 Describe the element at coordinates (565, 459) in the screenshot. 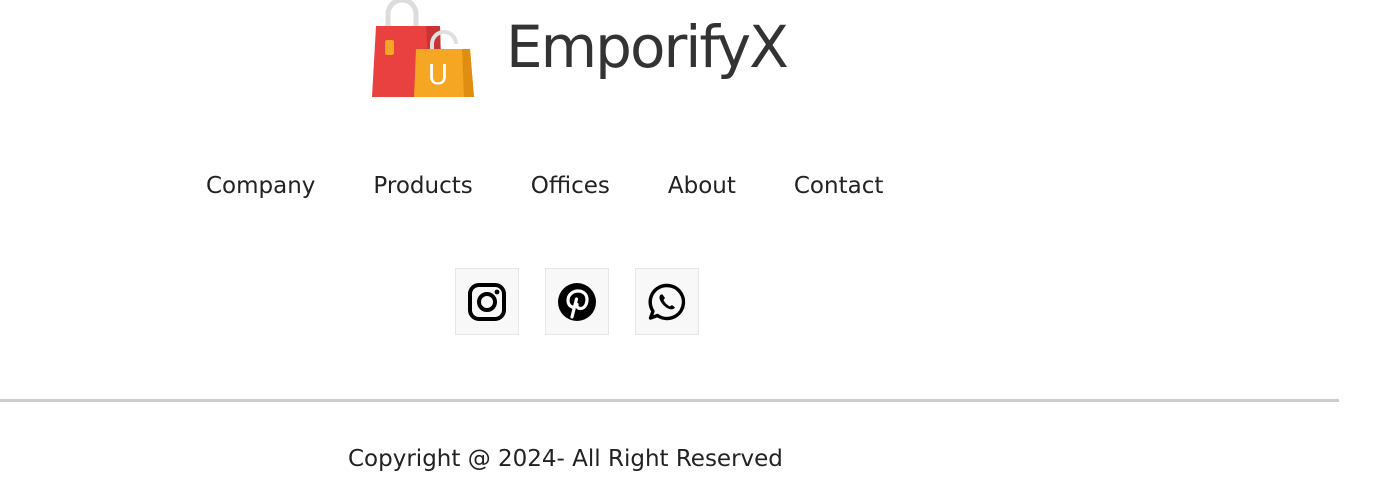

I see `copyright-text: Copyright @ 2024- All Right Reserved` at that location.